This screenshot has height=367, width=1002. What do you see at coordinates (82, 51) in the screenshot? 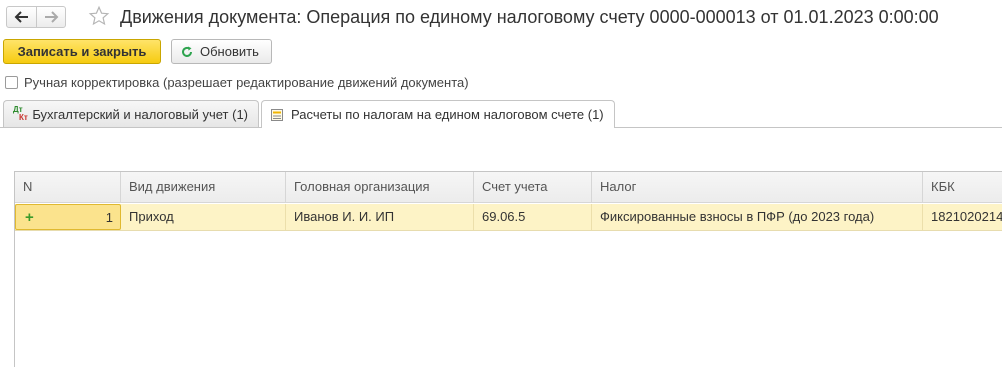
I see `save-and-close-button: Записать и закрыть` at bounding box center [82, 51].